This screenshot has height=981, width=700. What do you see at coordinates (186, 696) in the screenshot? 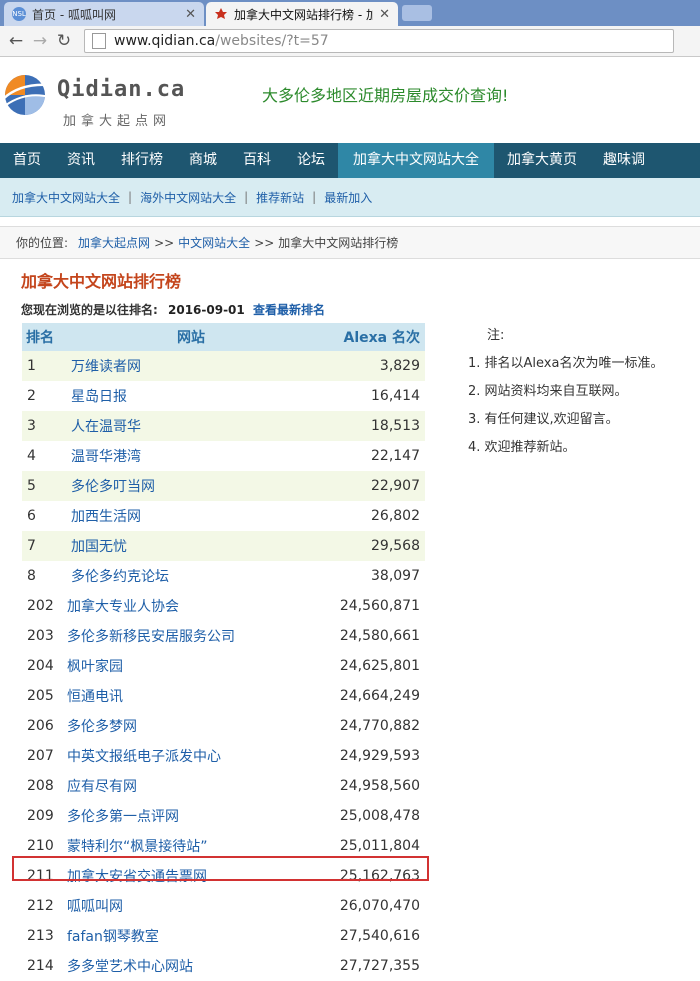
I see `site-name-link: 恒通电讯` at bounding box center [186, 696].